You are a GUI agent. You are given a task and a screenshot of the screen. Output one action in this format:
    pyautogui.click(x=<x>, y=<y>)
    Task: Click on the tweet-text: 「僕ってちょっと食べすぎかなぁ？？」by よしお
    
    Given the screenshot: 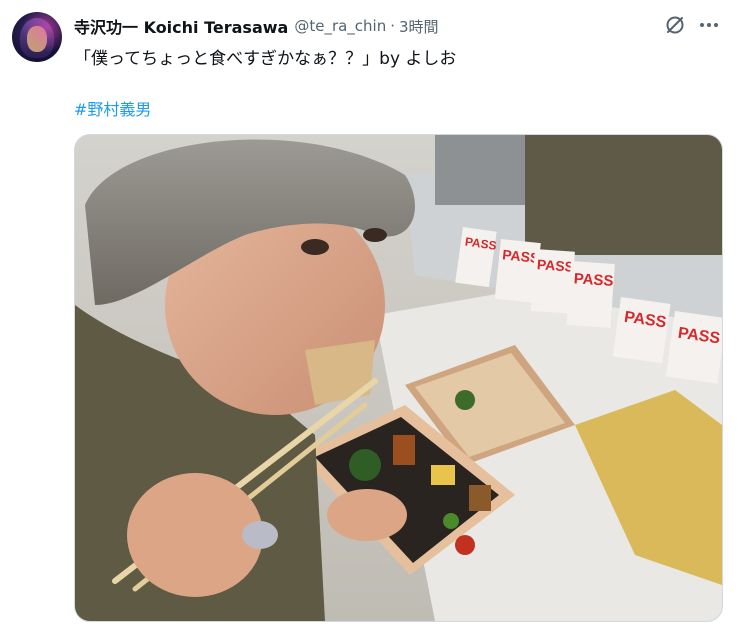 What is the action you would take?
    pyautogui.click(x=265, y=59)
    